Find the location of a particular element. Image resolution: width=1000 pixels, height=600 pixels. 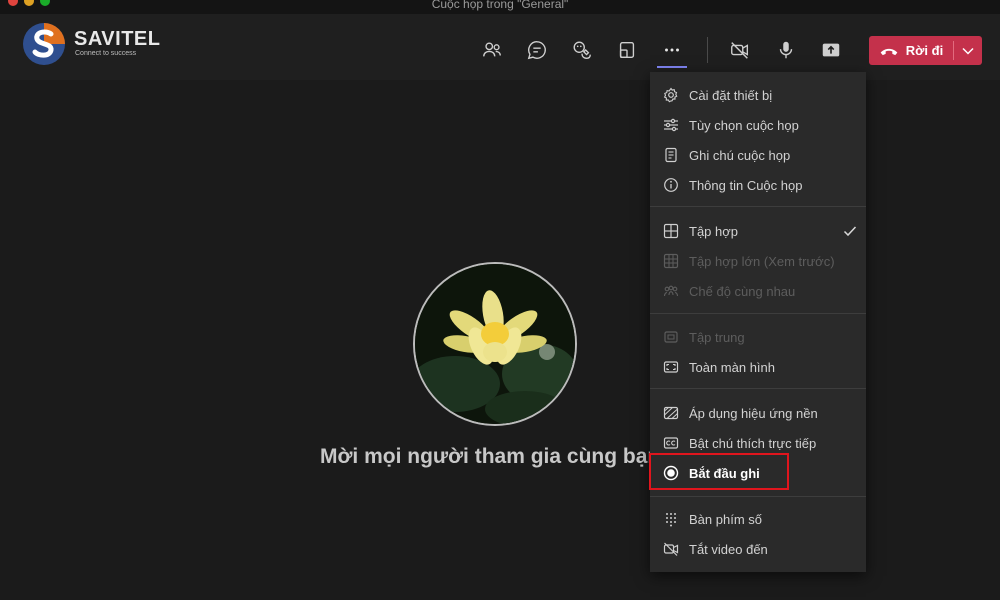

more-options-icon is located at coordinates (672, 50).